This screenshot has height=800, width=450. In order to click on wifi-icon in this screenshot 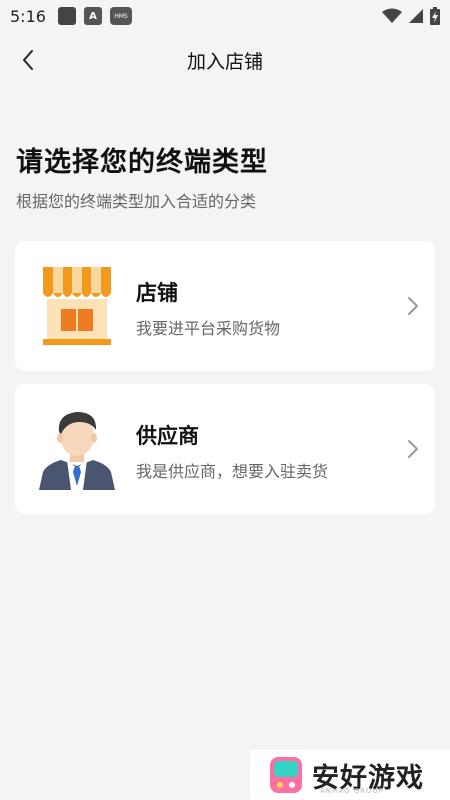, I will do `click(392, 15)`.